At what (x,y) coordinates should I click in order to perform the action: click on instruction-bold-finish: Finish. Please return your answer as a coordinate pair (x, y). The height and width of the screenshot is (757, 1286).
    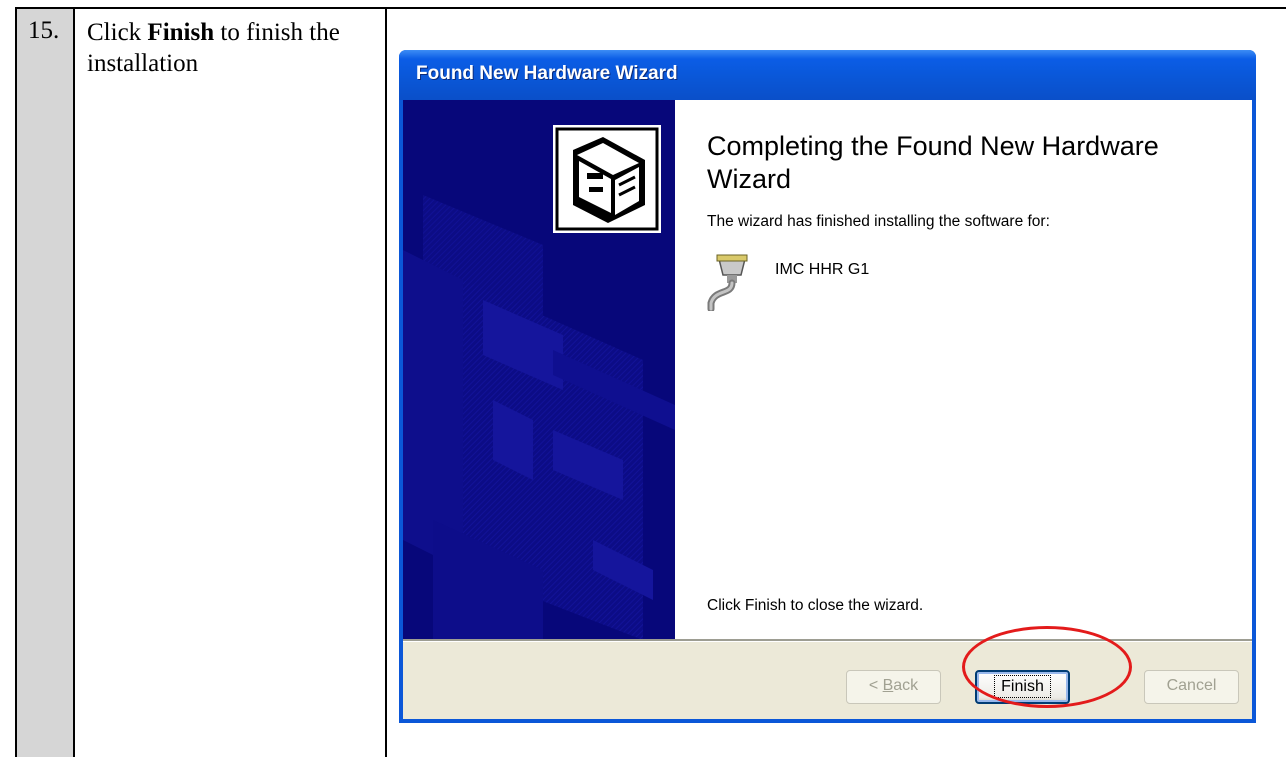
    Looking at the image, I should click on (181, 32).